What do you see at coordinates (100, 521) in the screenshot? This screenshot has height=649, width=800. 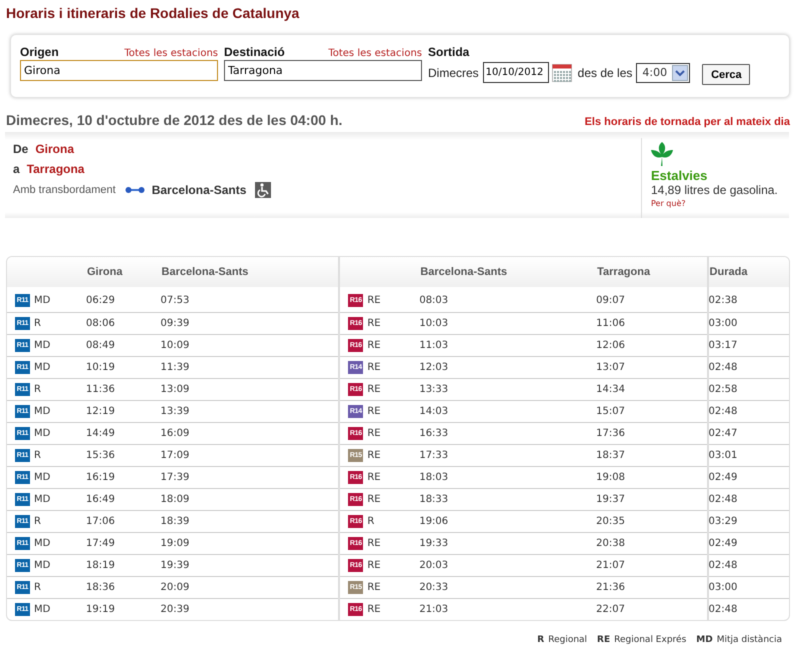 I see `table-cell: 17:06` at bounding box center [100, 521].